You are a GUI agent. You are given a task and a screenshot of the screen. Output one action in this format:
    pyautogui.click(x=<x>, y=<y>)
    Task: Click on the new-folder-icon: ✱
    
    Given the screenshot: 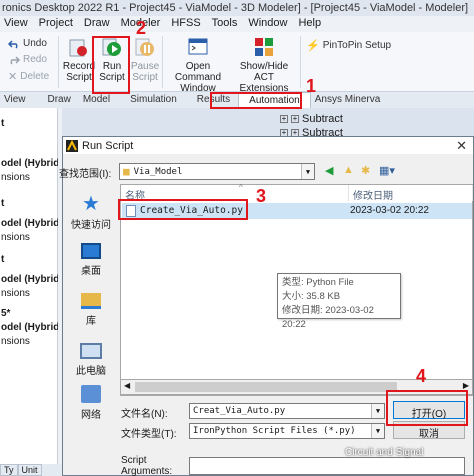 What is the action you would take?
    pyautogui.click(x=365, y=170)
    